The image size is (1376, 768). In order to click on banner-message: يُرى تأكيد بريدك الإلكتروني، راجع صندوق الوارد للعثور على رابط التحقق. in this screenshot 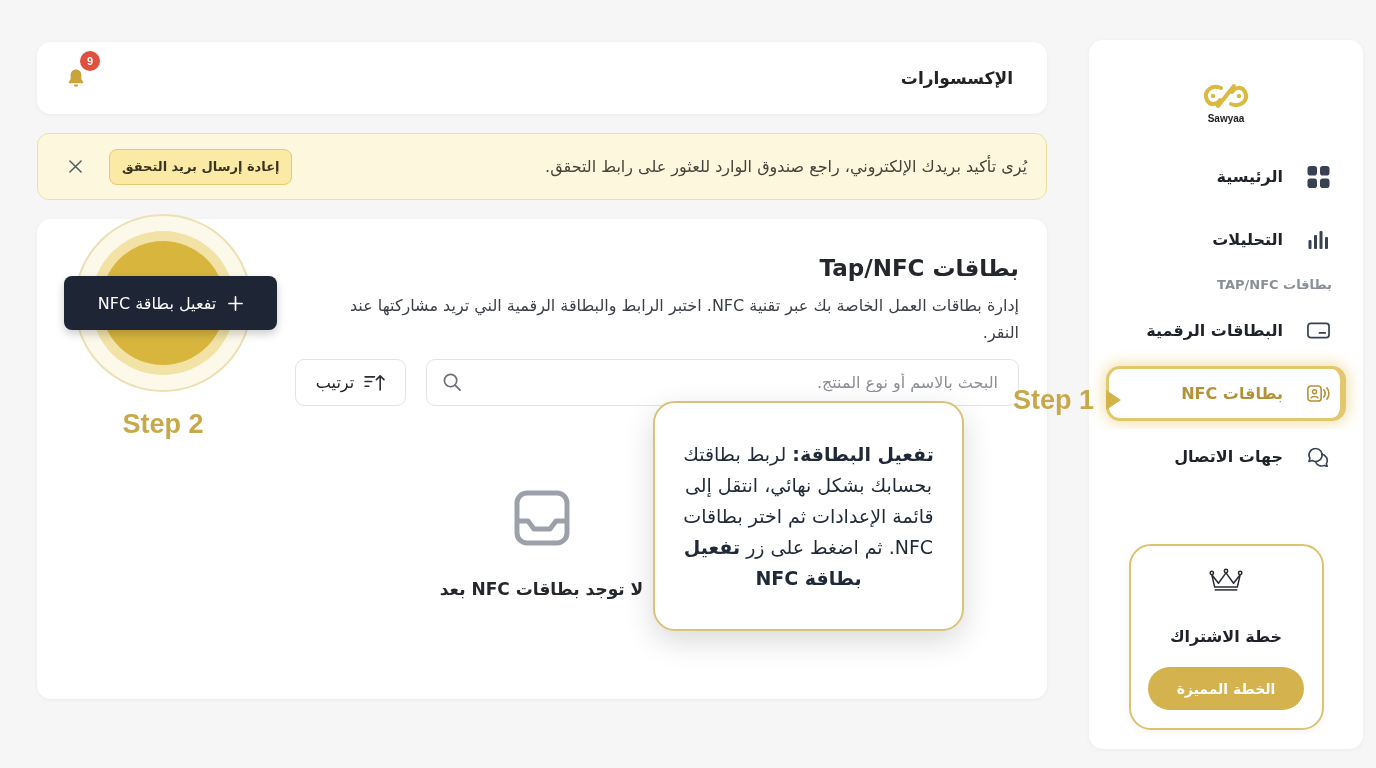, I will do `click(786, 166)`.